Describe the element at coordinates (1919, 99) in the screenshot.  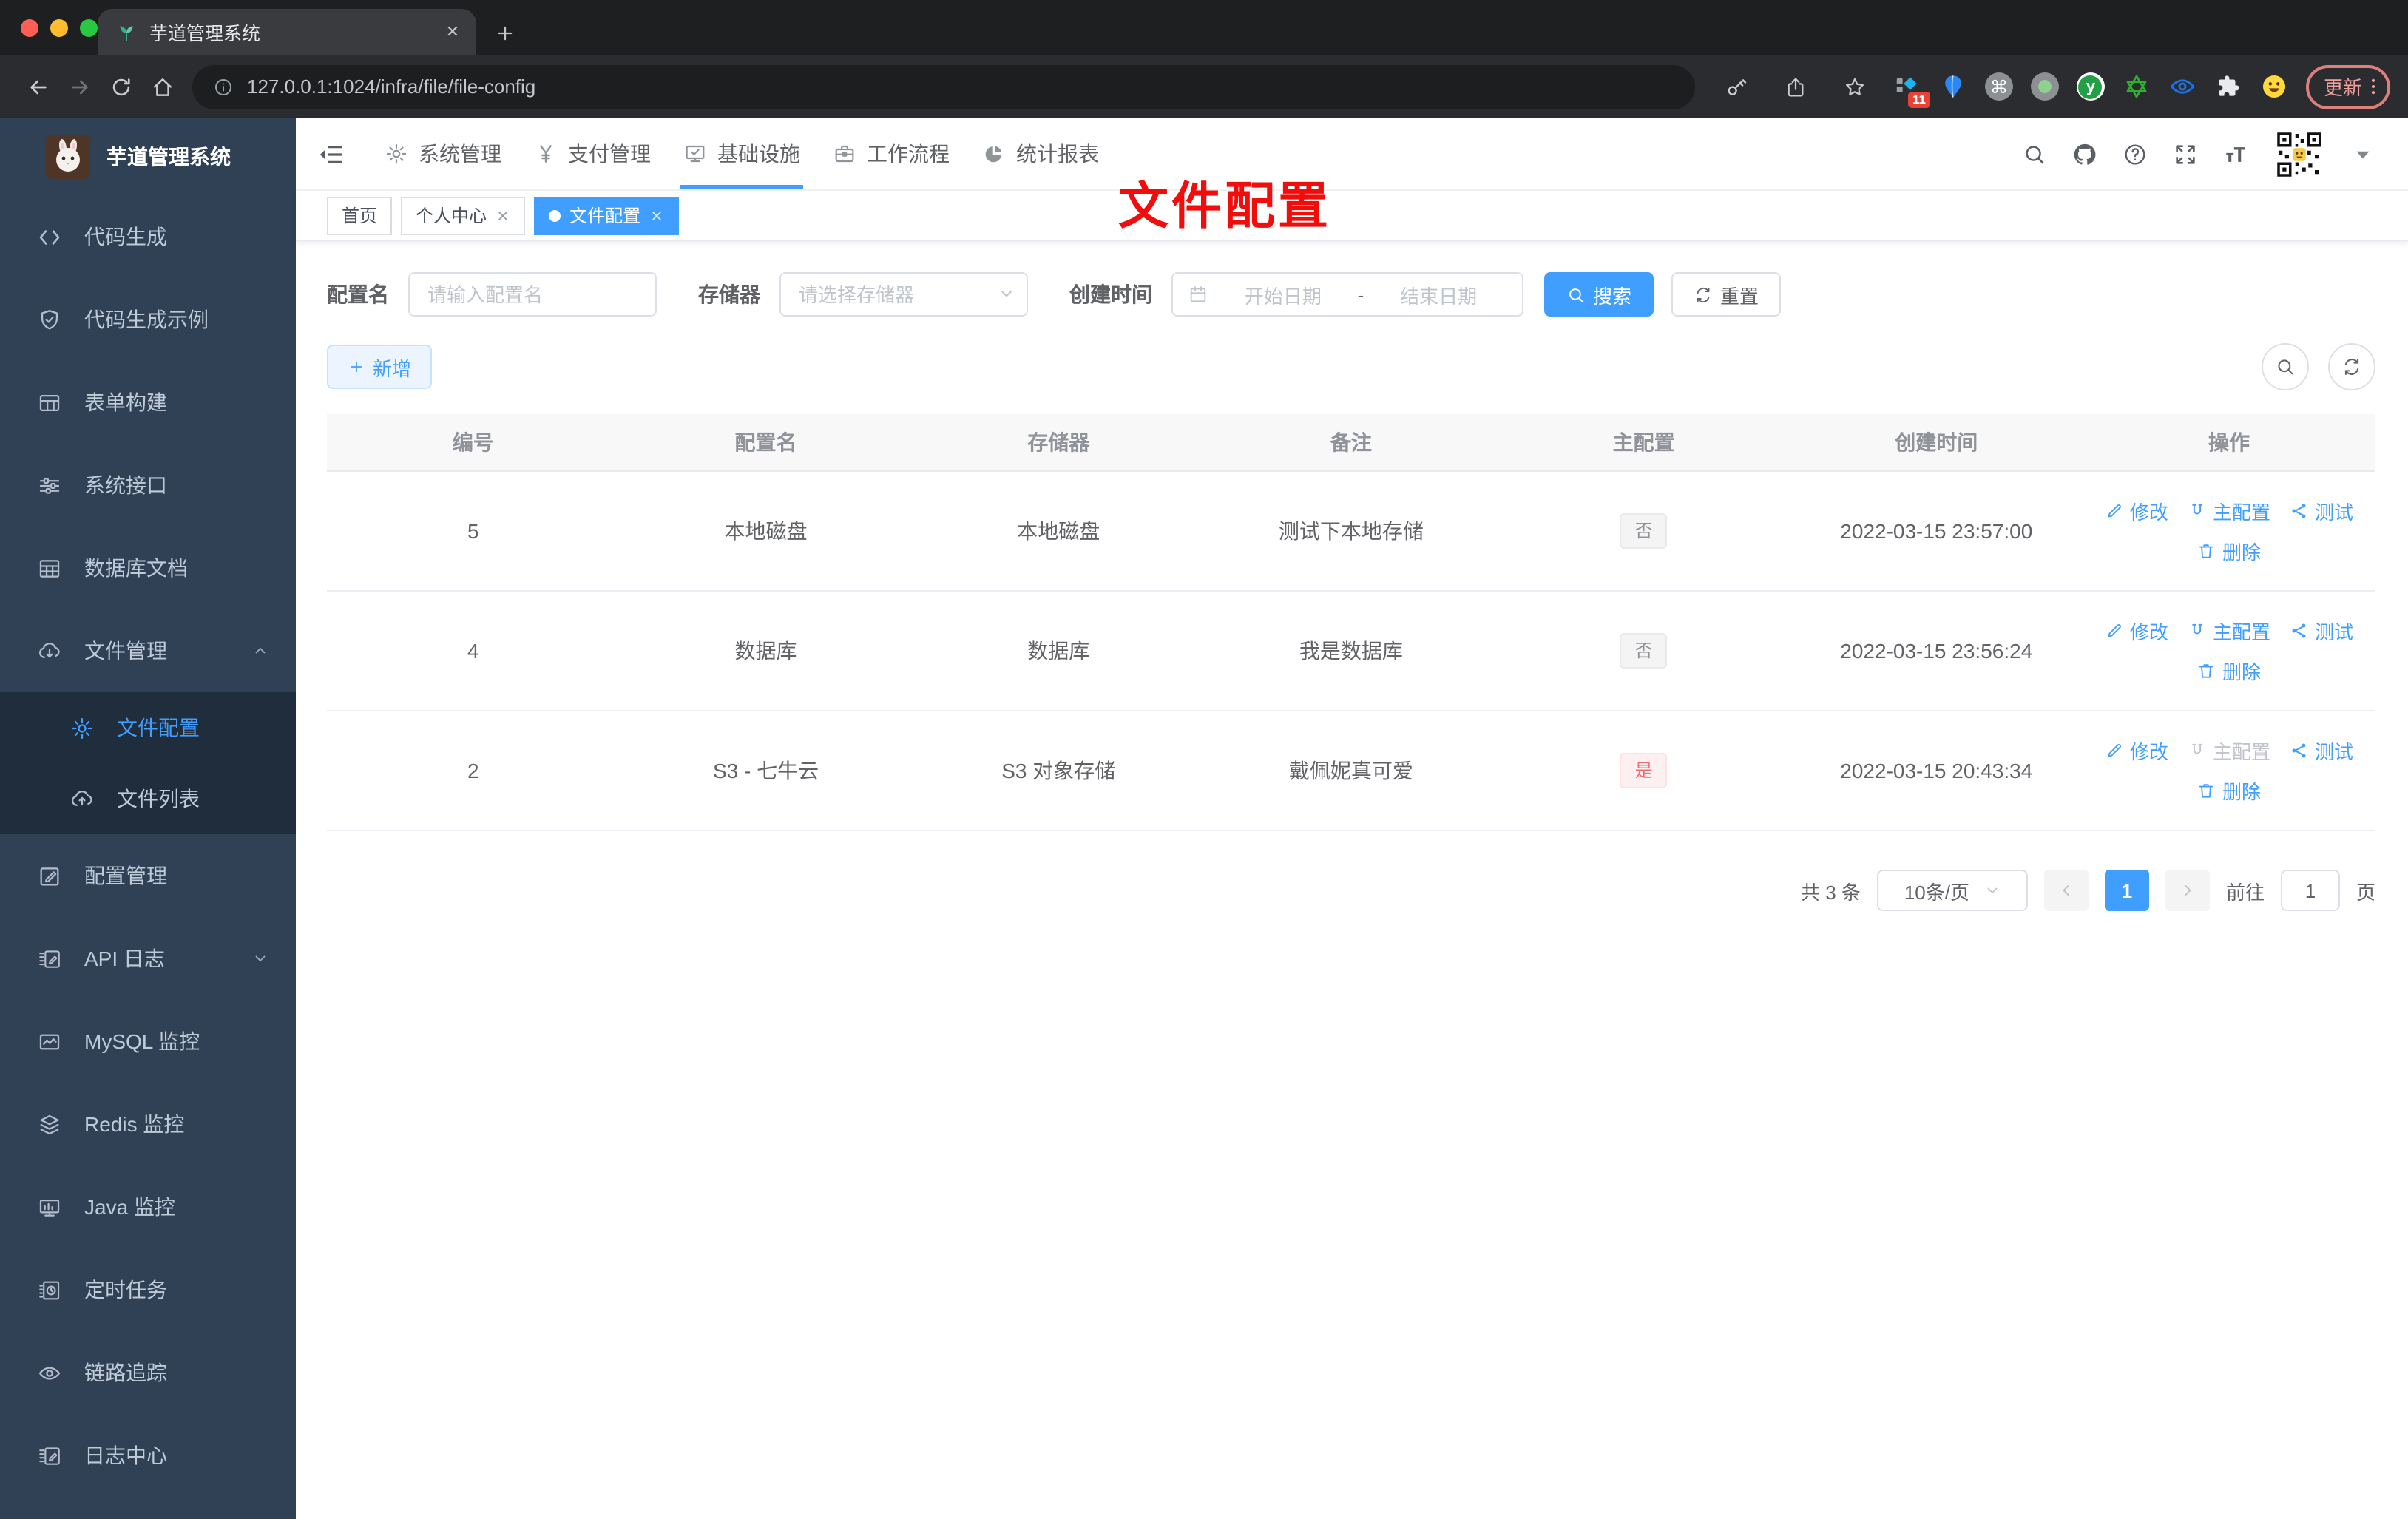
I see `extension-badge: 11` at that location.